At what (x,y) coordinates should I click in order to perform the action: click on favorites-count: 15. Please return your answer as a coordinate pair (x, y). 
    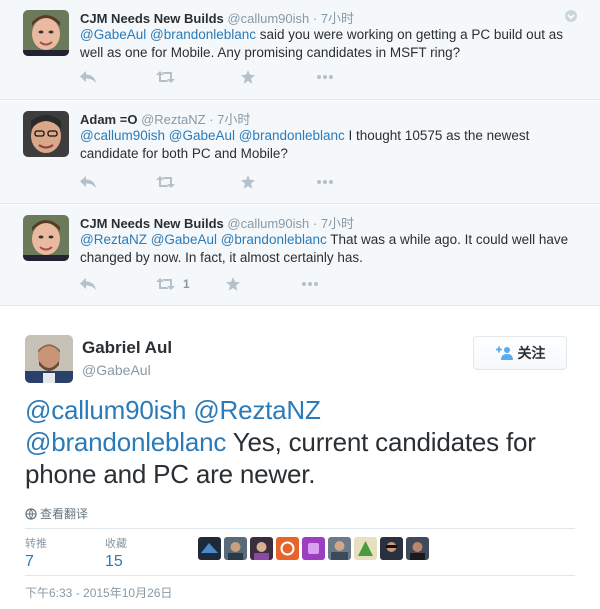
    Looking at the image, I should click on (114, 561).